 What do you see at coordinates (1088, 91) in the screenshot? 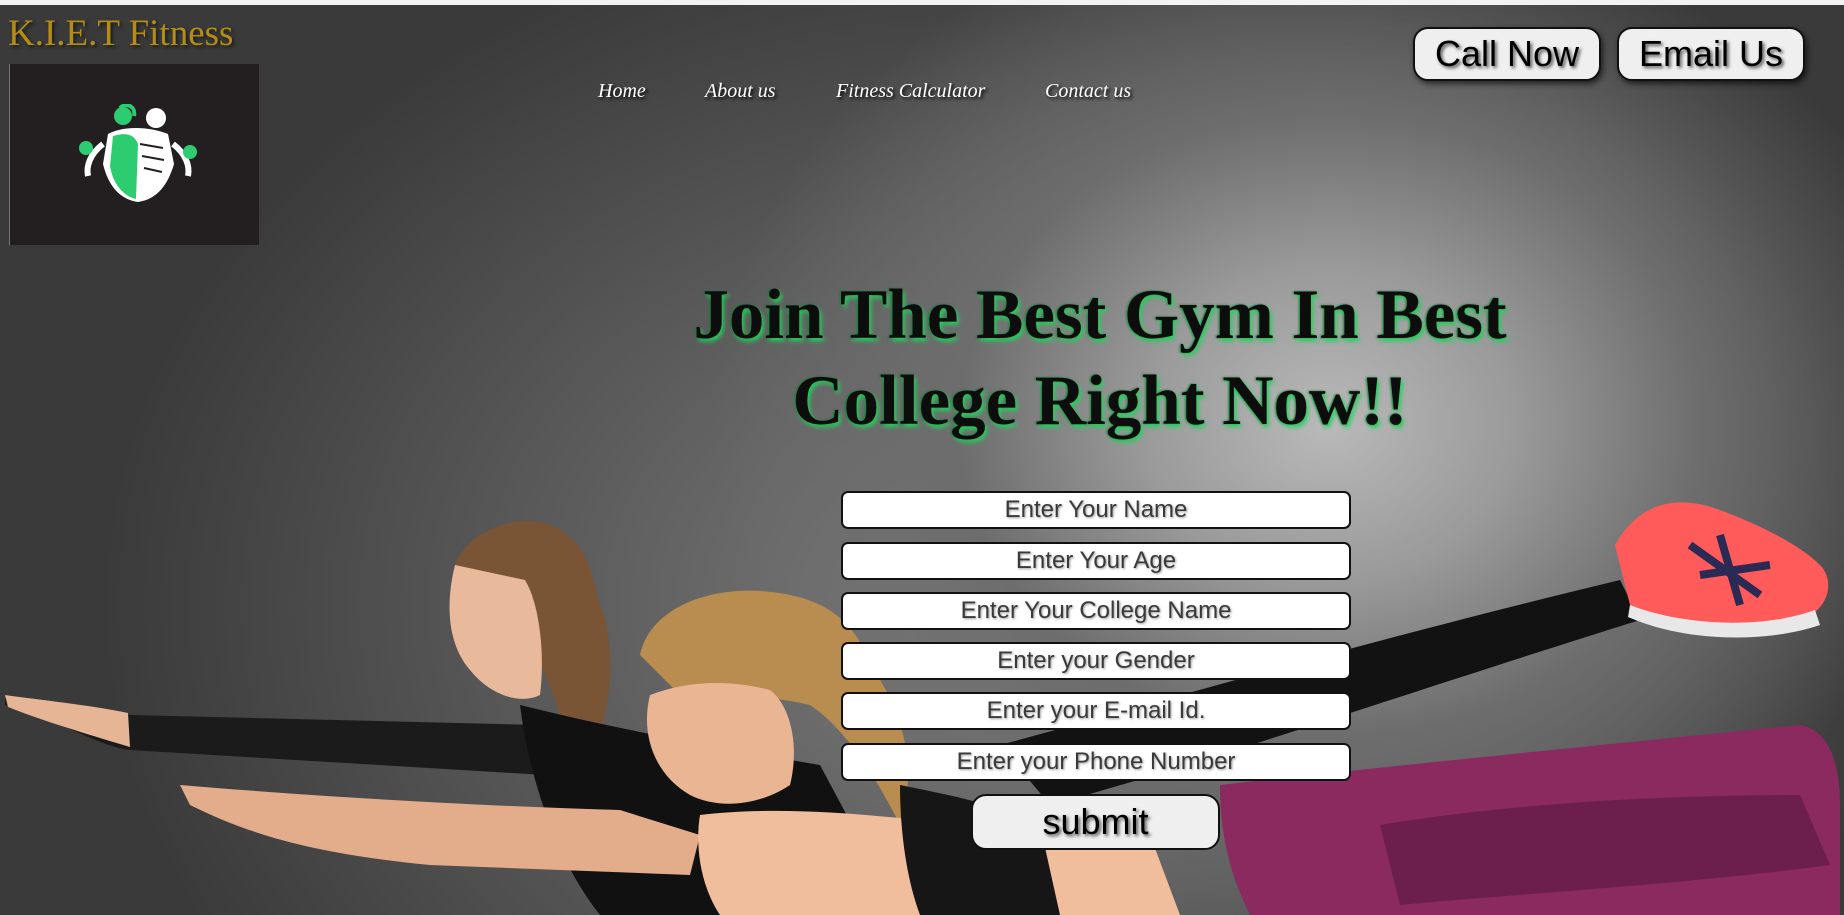
I see `nav-contact-us: Contact us` at bounding box center [1088, 91].